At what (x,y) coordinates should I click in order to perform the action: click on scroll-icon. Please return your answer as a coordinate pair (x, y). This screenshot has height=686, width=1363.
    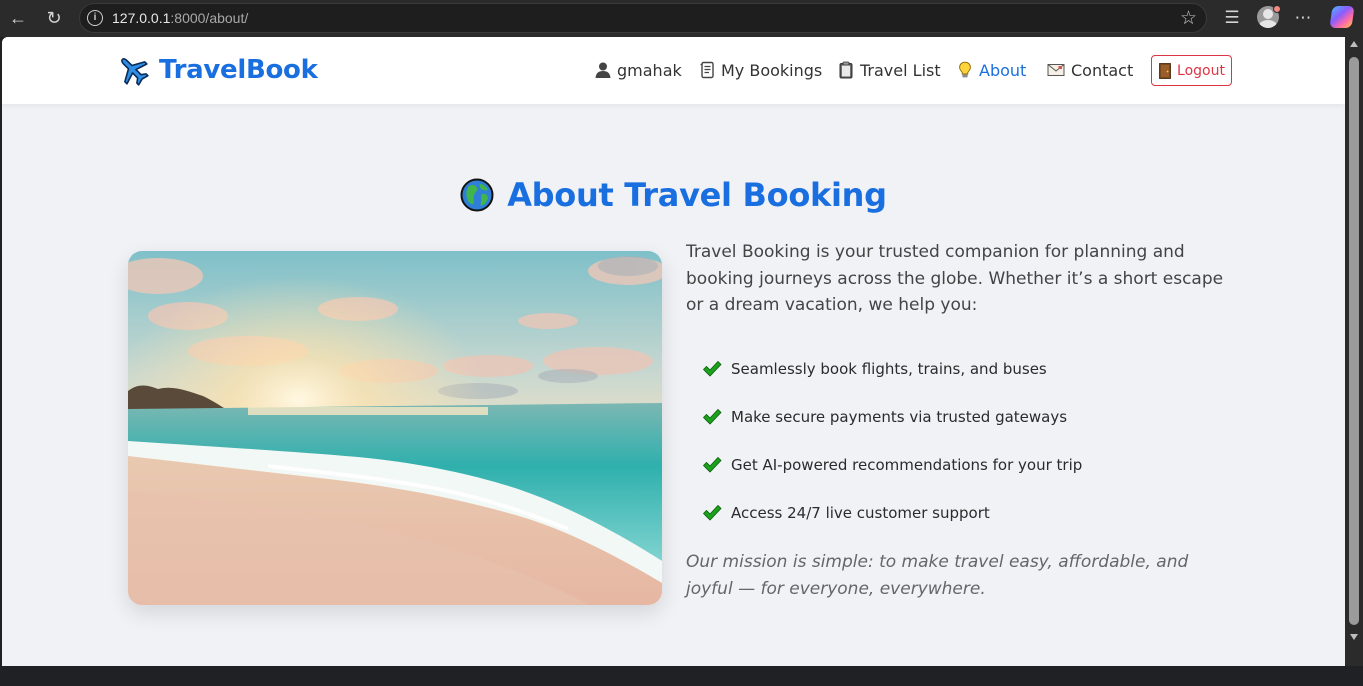
    Looking at the image, I should click on (707, 70).